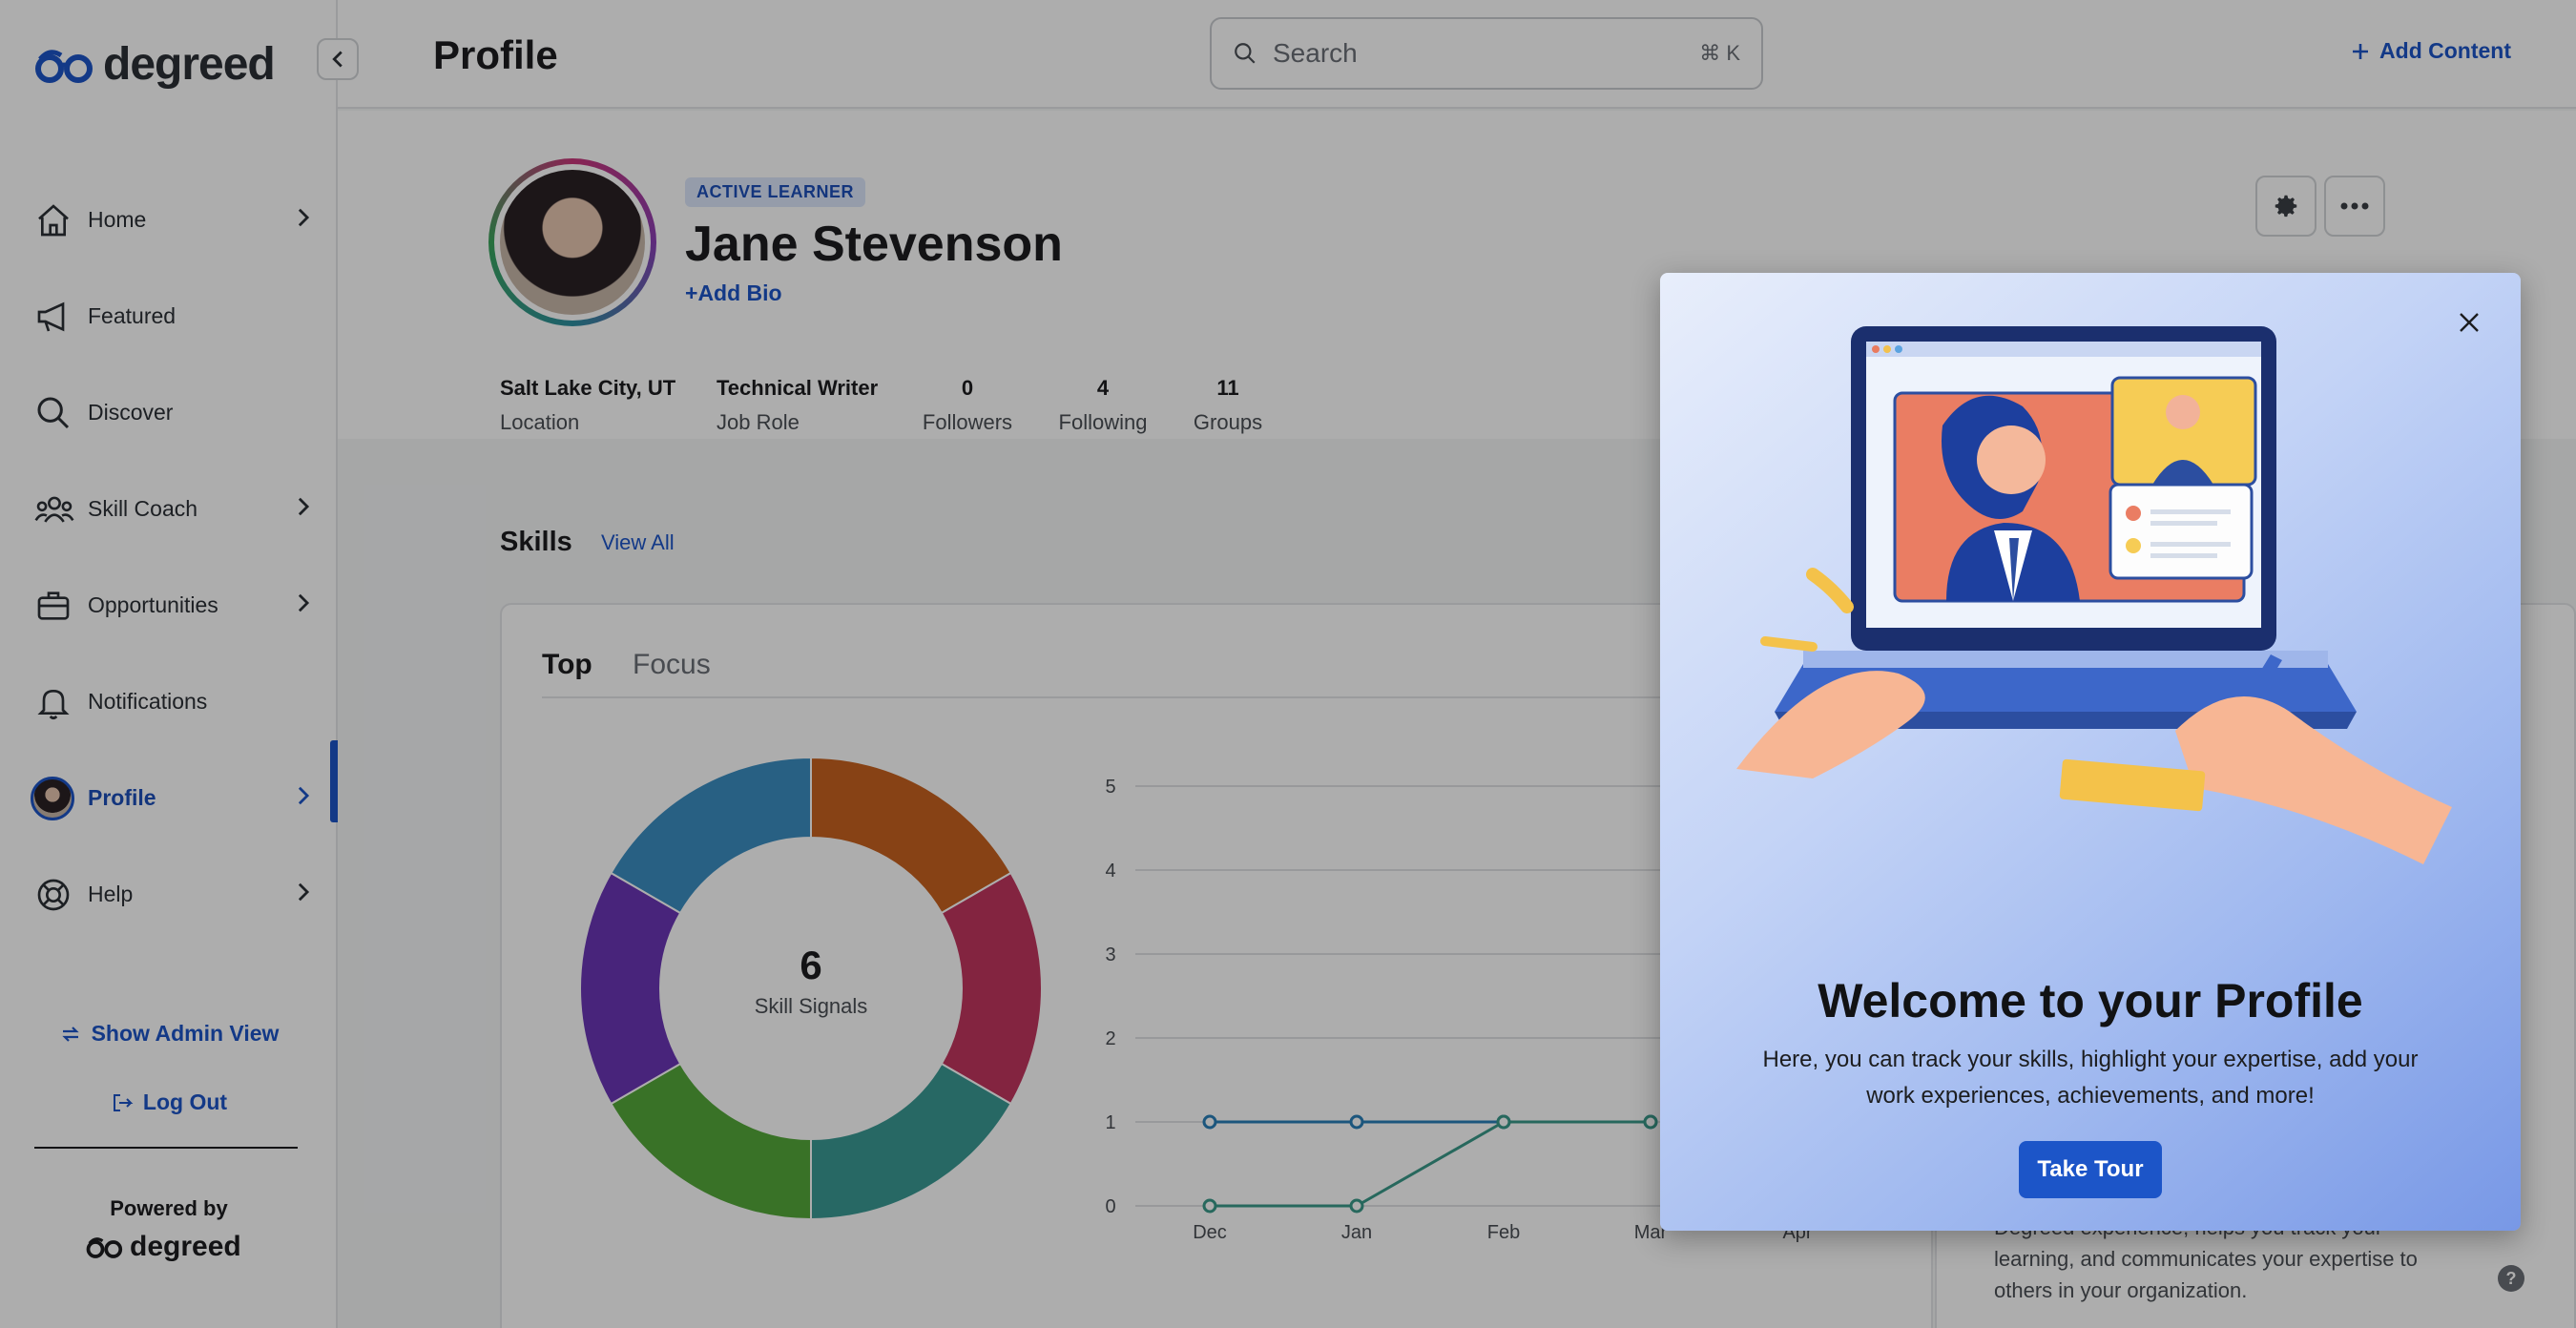 The image size is (2576, 1328). What do you see at coordinates (2090, 1169) in the screenshot?
I see `take-tour-button: Take Tour` at bounding box center [2090, 1169].